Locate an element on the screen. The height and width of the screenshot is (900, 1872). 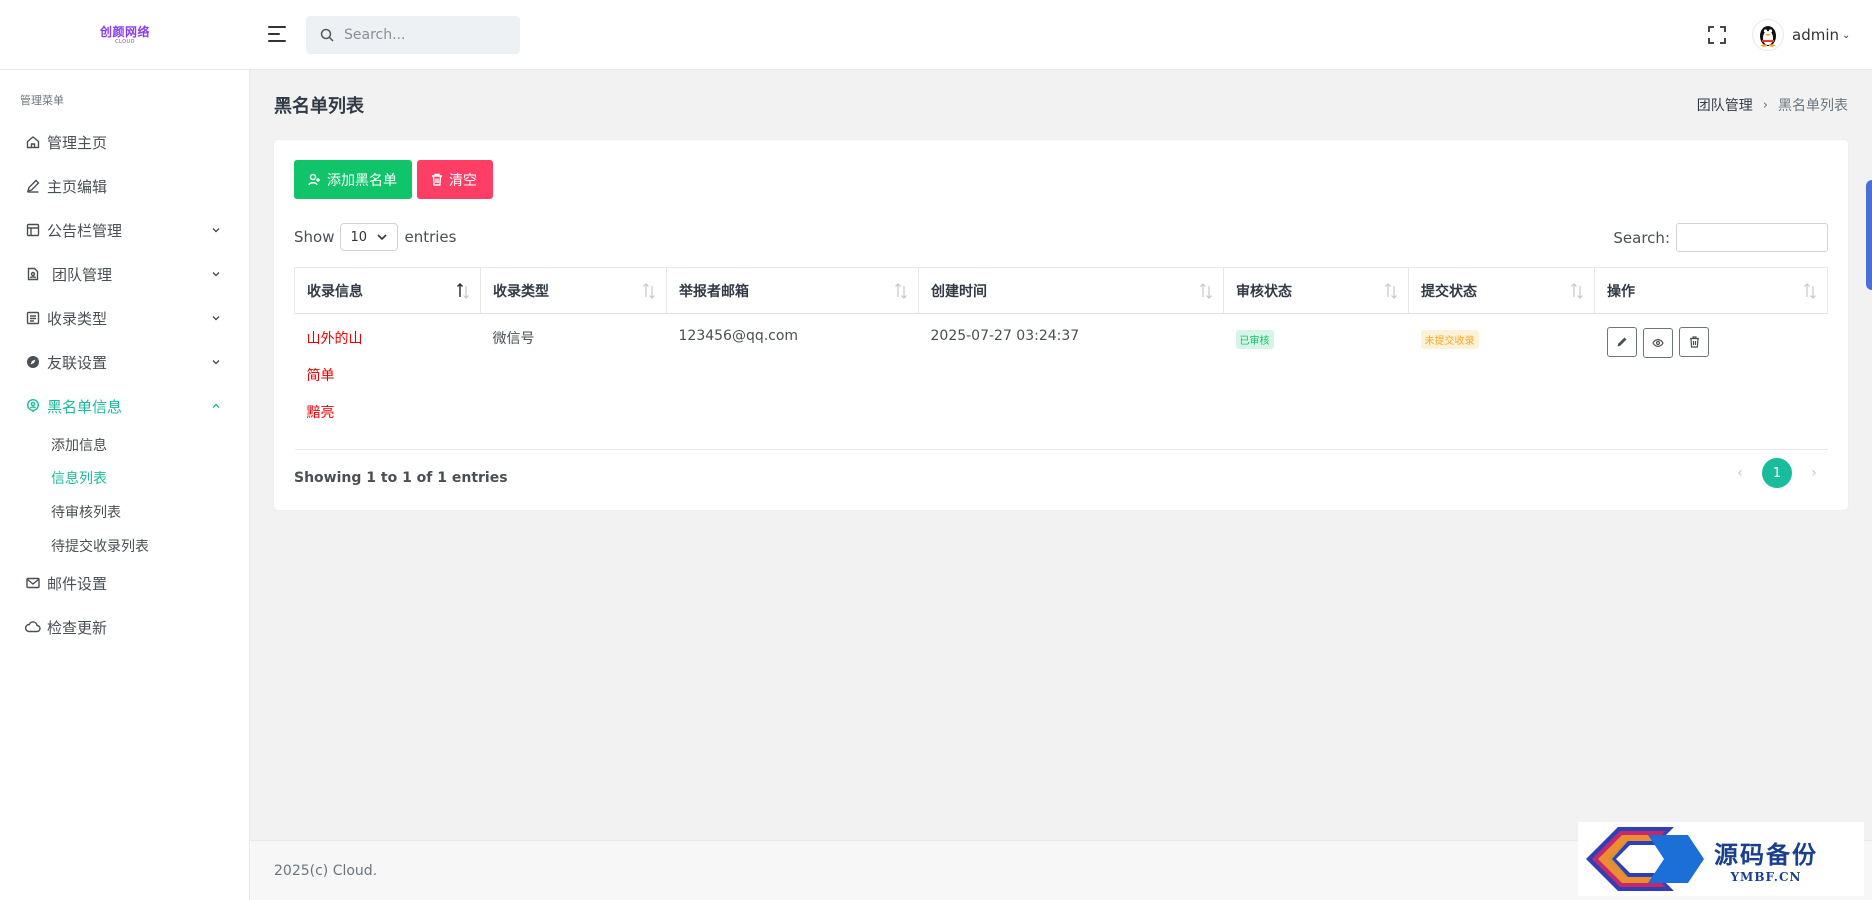
sidebar-subitem-label: 待提交收录列表 is located at coordinates (100, 547).